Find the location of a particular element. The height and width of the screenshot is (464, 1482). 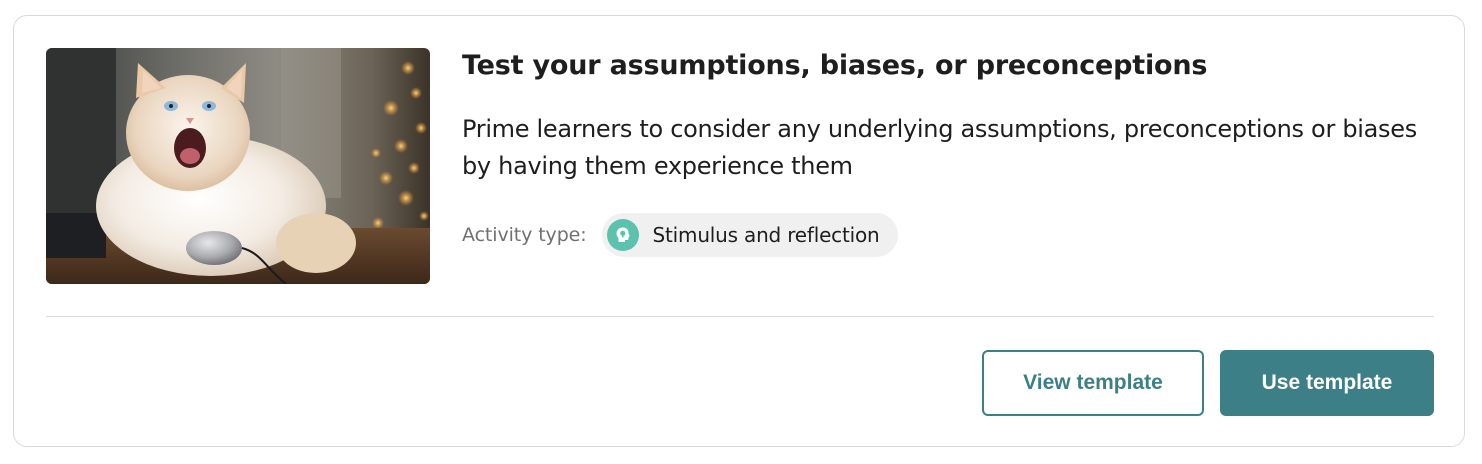

template-thumbnail is located at coordinates (238, 166).